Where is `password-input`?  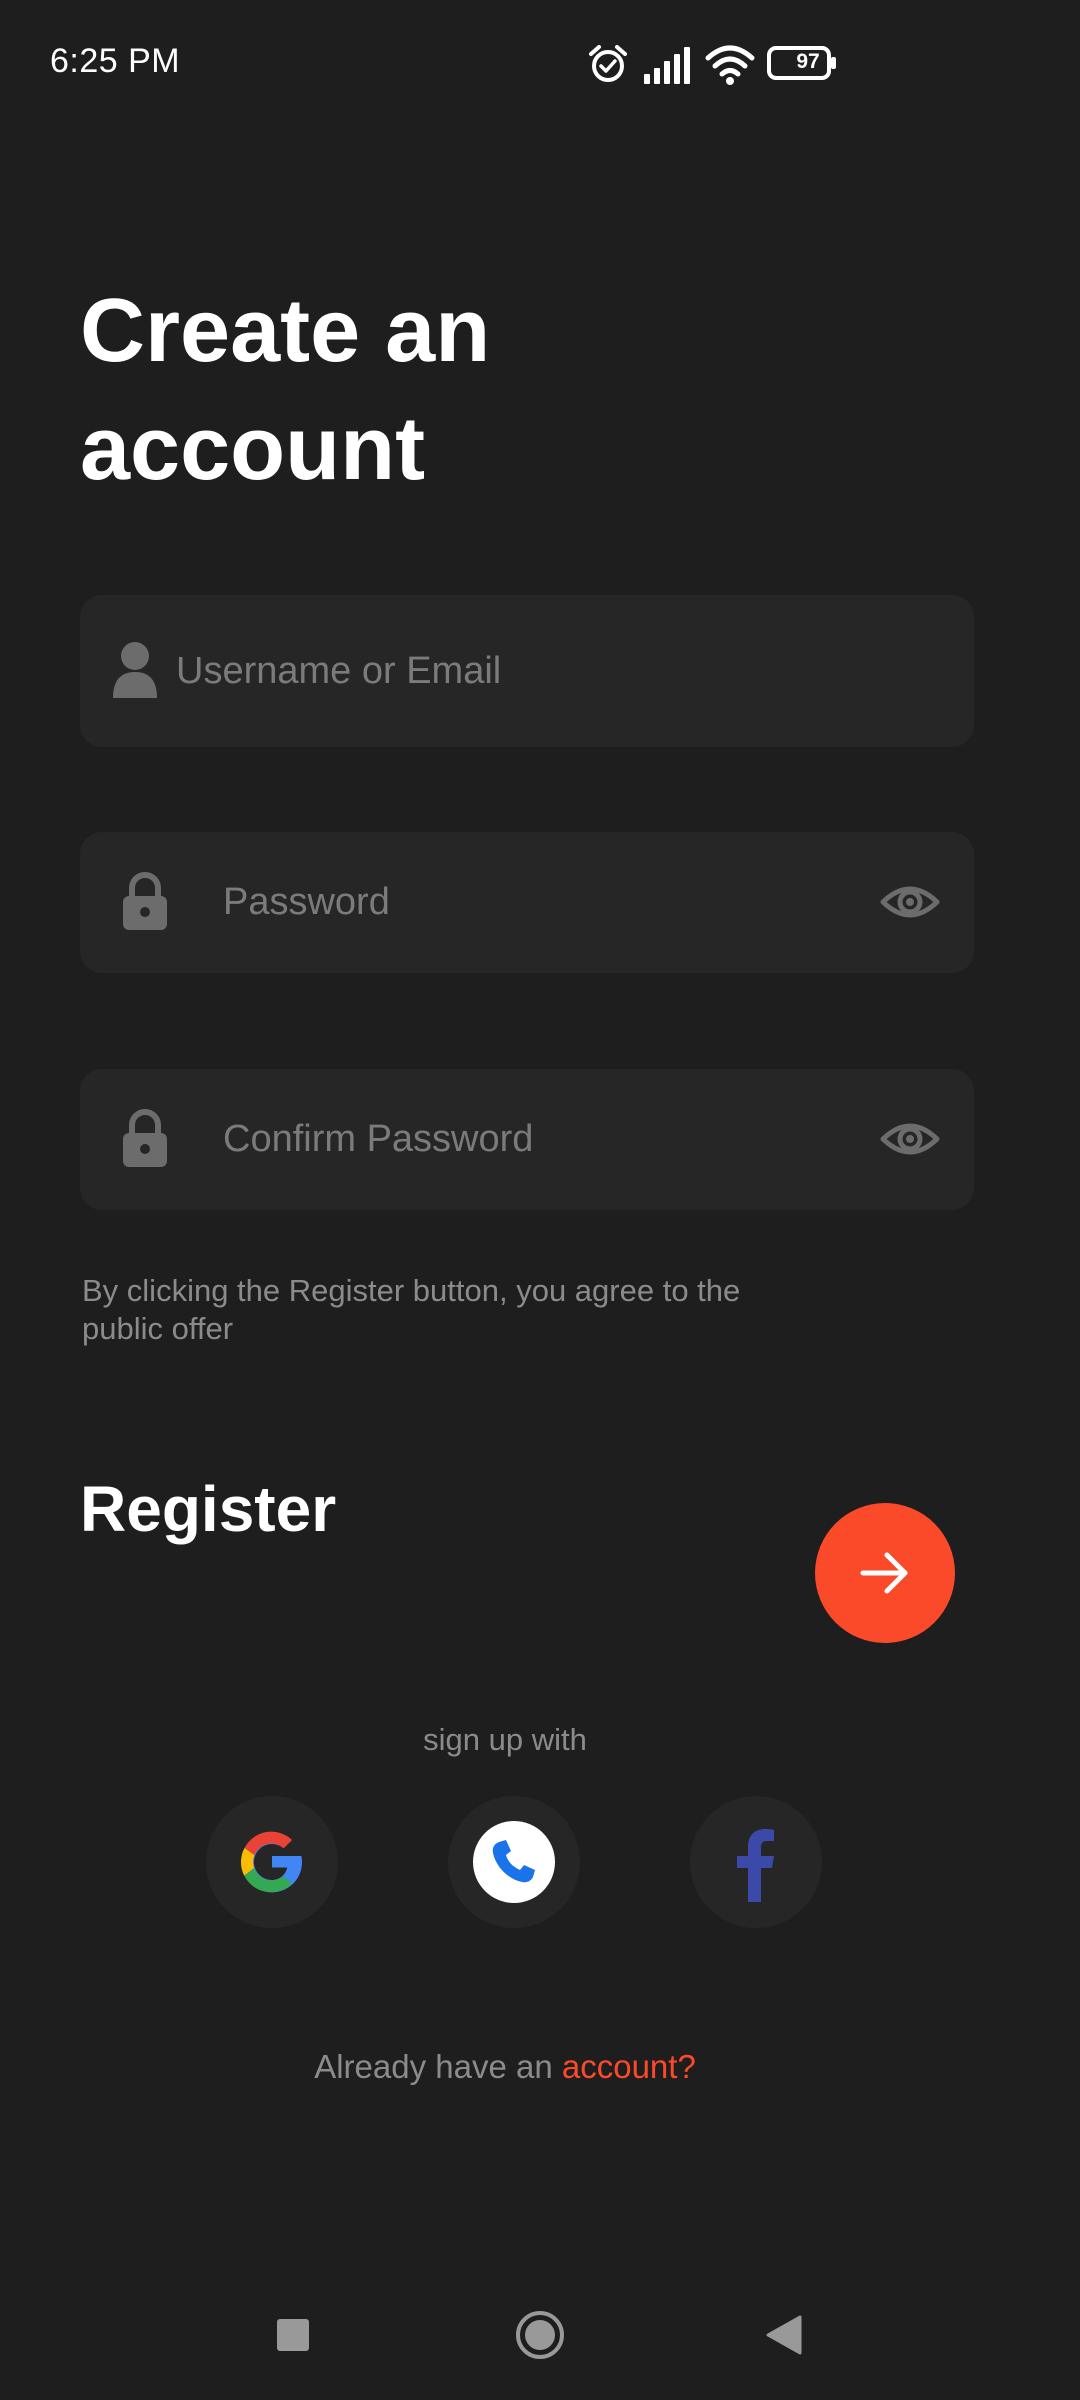
password-input is located at coordinates (543, 902).